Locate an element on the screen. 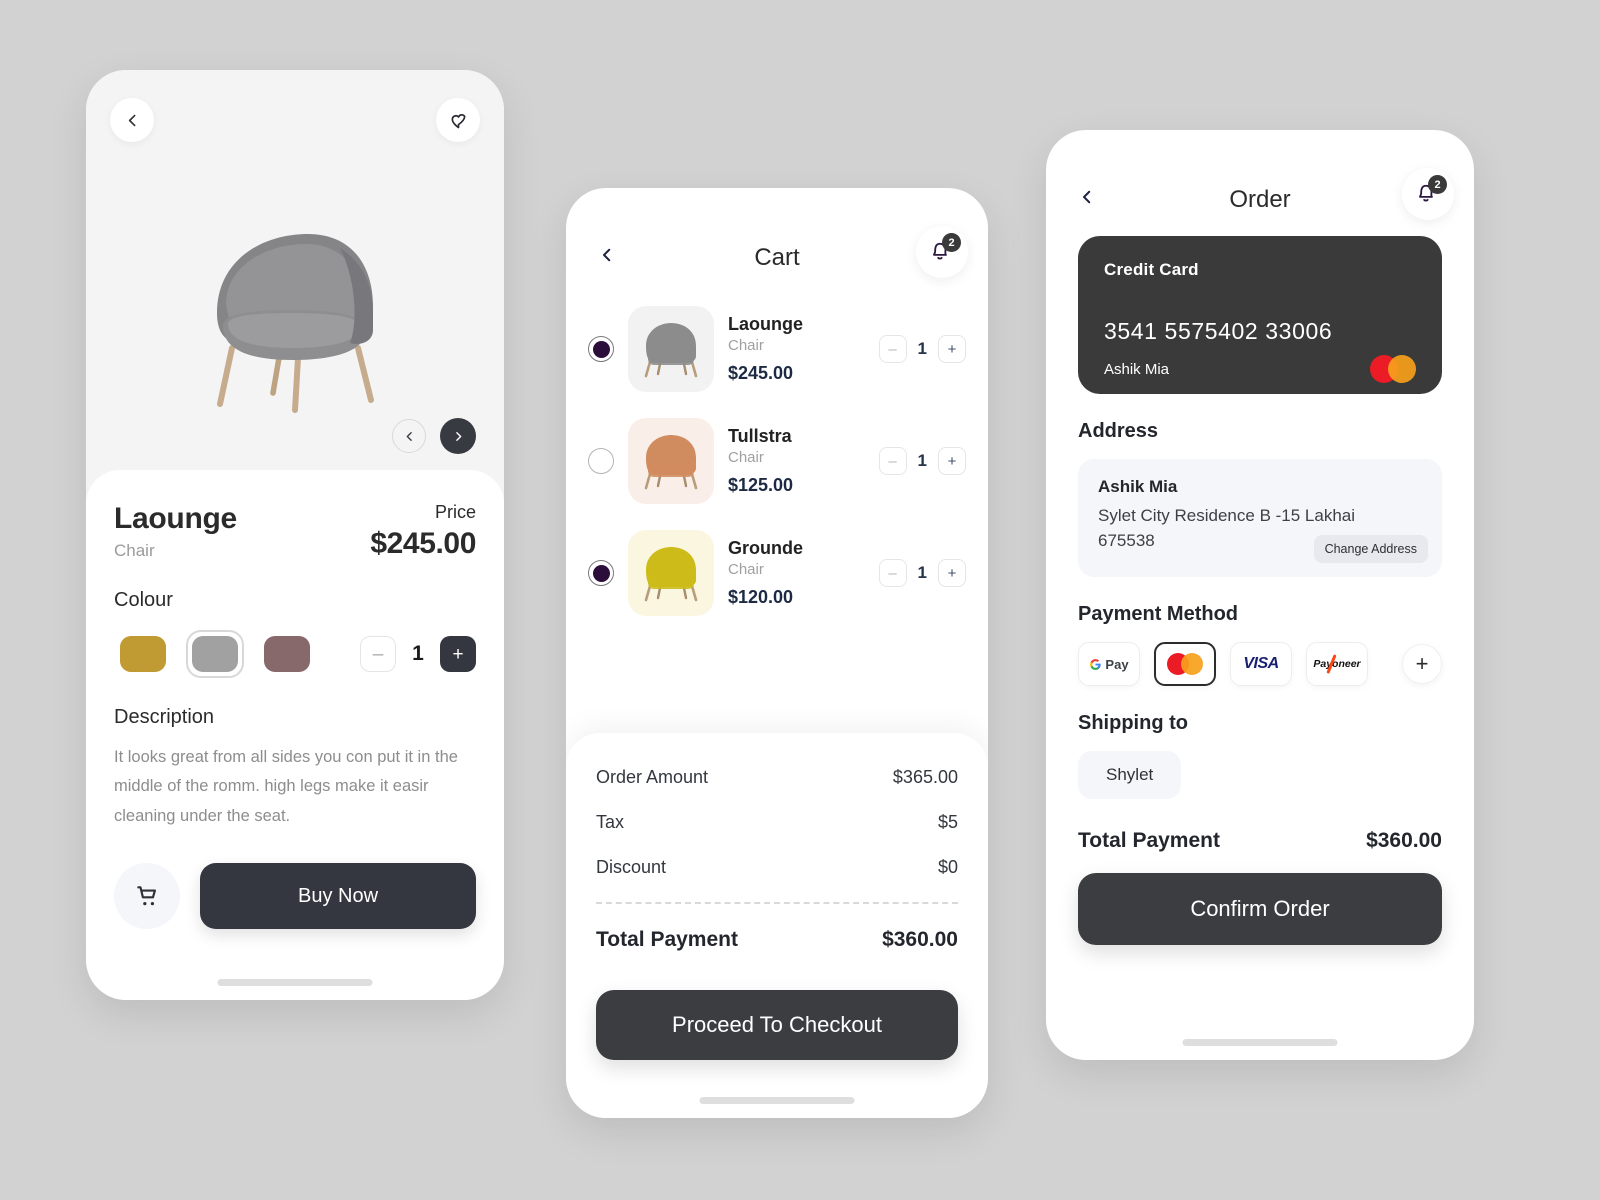 Image resolution: width=1600 pixels, height=1200 pixels. cart-item-price: $245.00 is located at coordinates (761, 373).